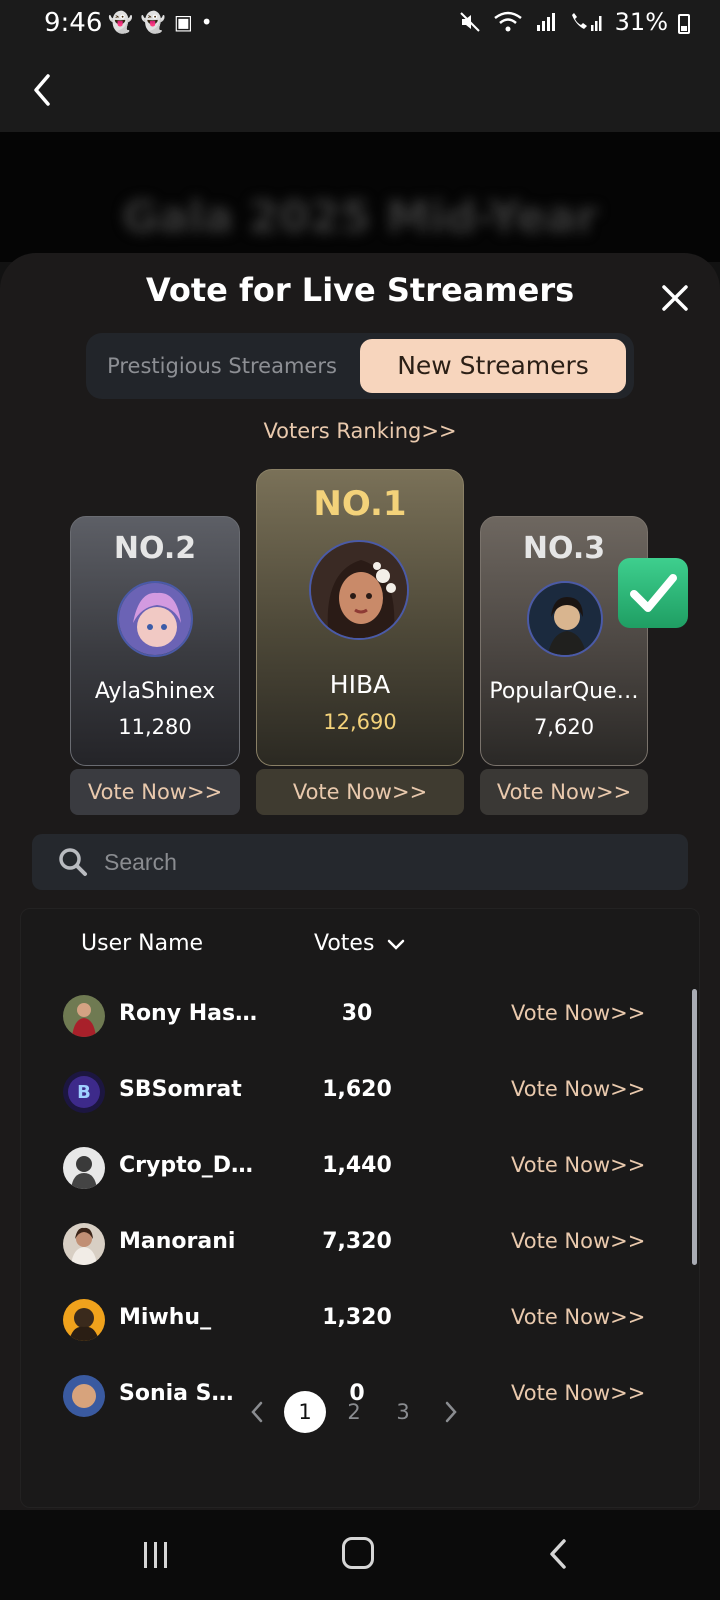  I want to click on system-nav-bar, so click(360, 1555).